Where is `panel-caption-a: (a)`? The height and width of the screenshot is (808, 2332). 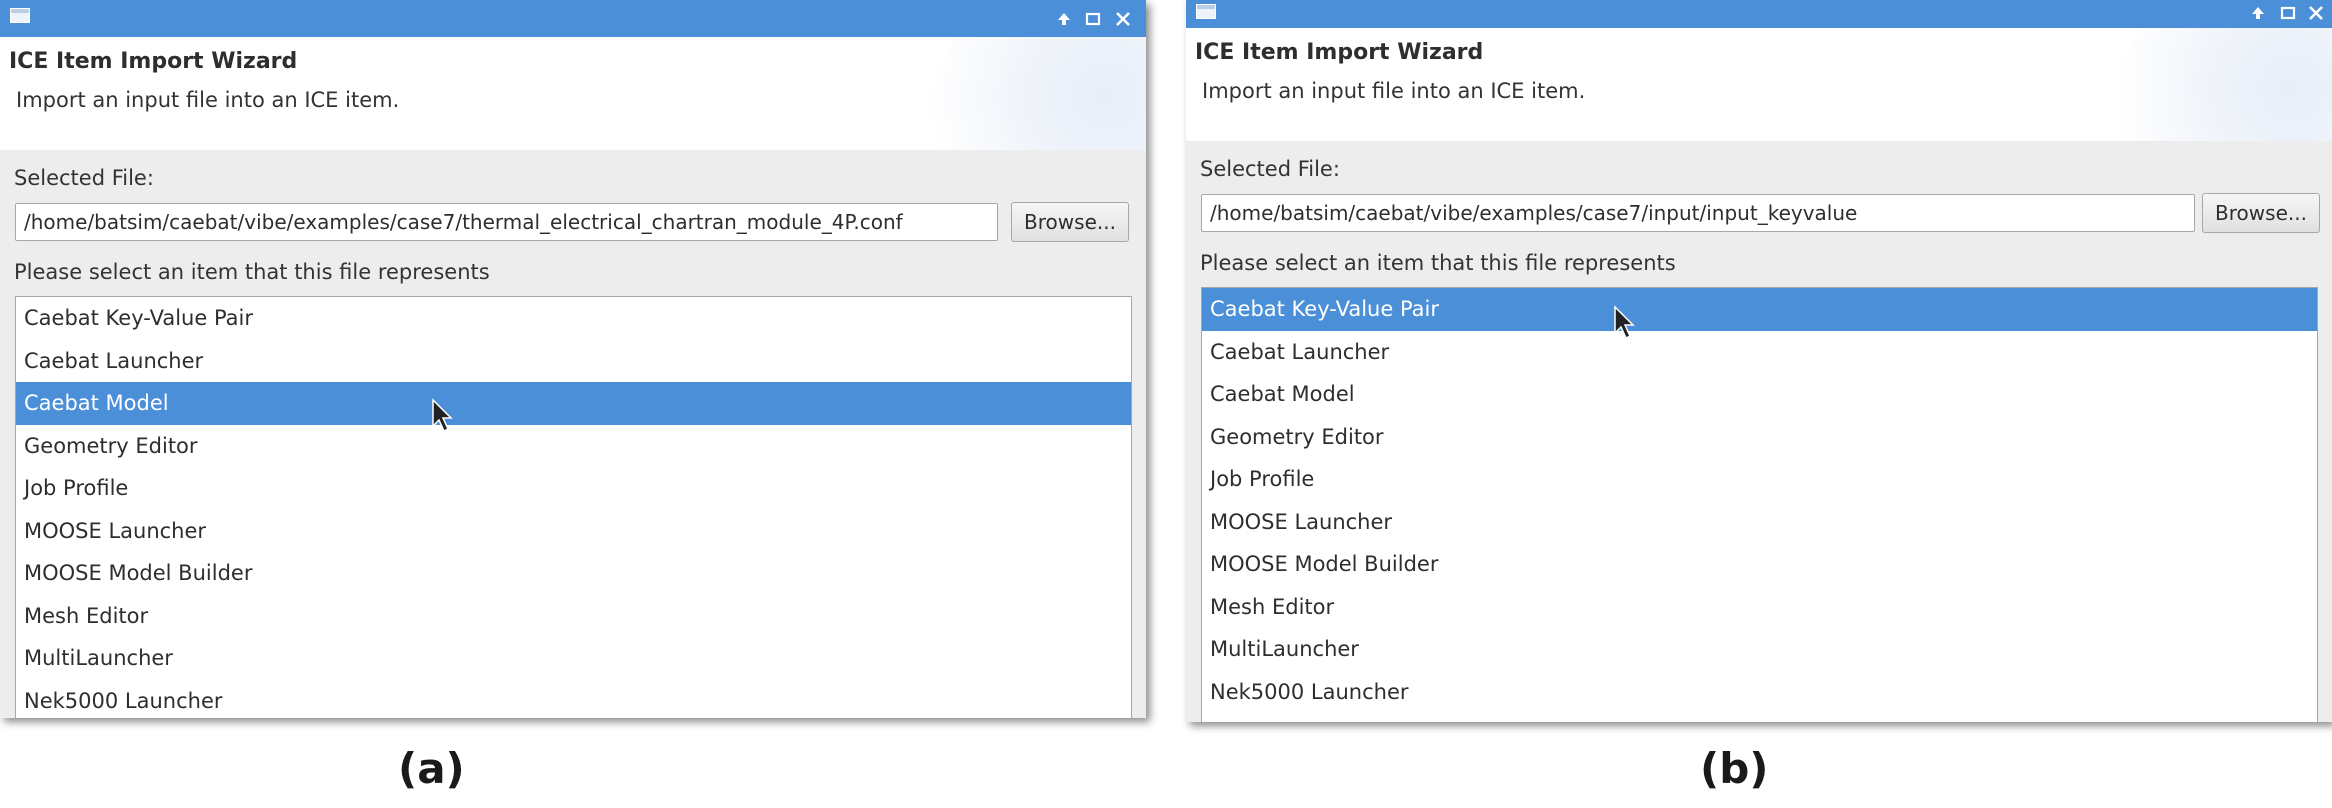 panel-caption-a: (a) is located at coordinates (431, 768).